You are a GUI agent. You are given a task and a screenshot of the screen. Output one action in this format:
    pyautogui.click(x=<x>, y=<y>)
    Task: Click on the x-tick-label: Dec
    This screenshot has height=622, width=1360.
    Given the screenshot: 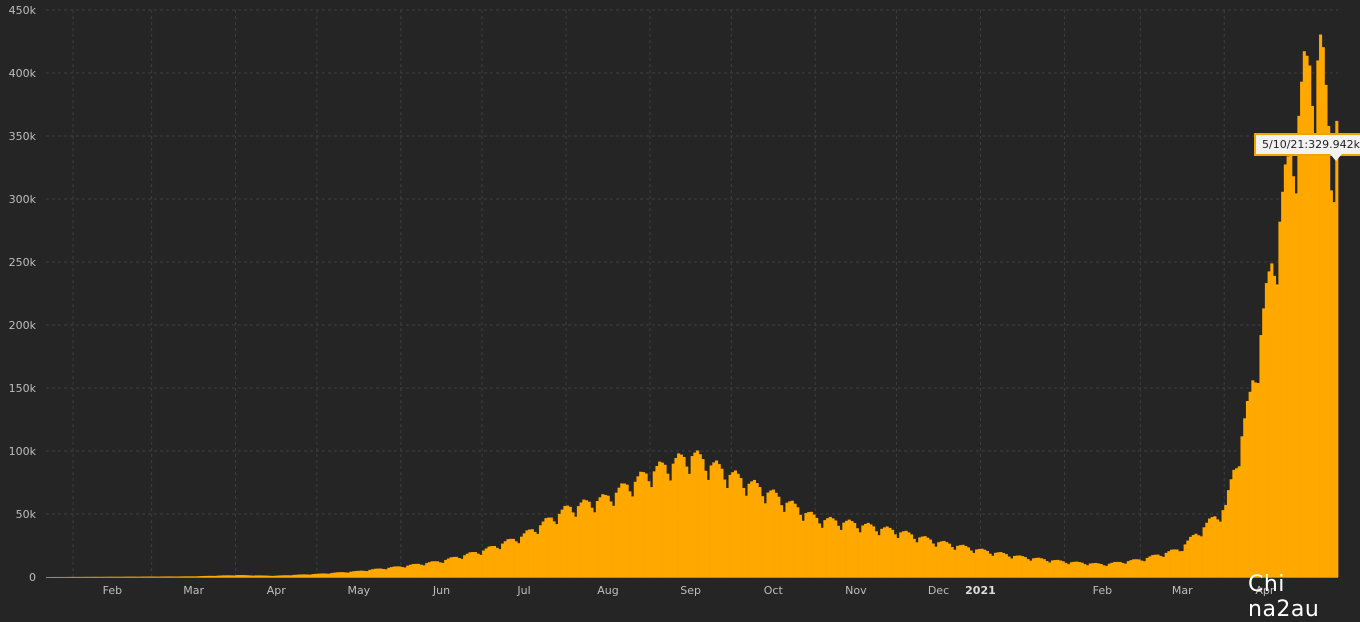 What is the action you would take?
    pyautogui.click(x=938, y=590)
    